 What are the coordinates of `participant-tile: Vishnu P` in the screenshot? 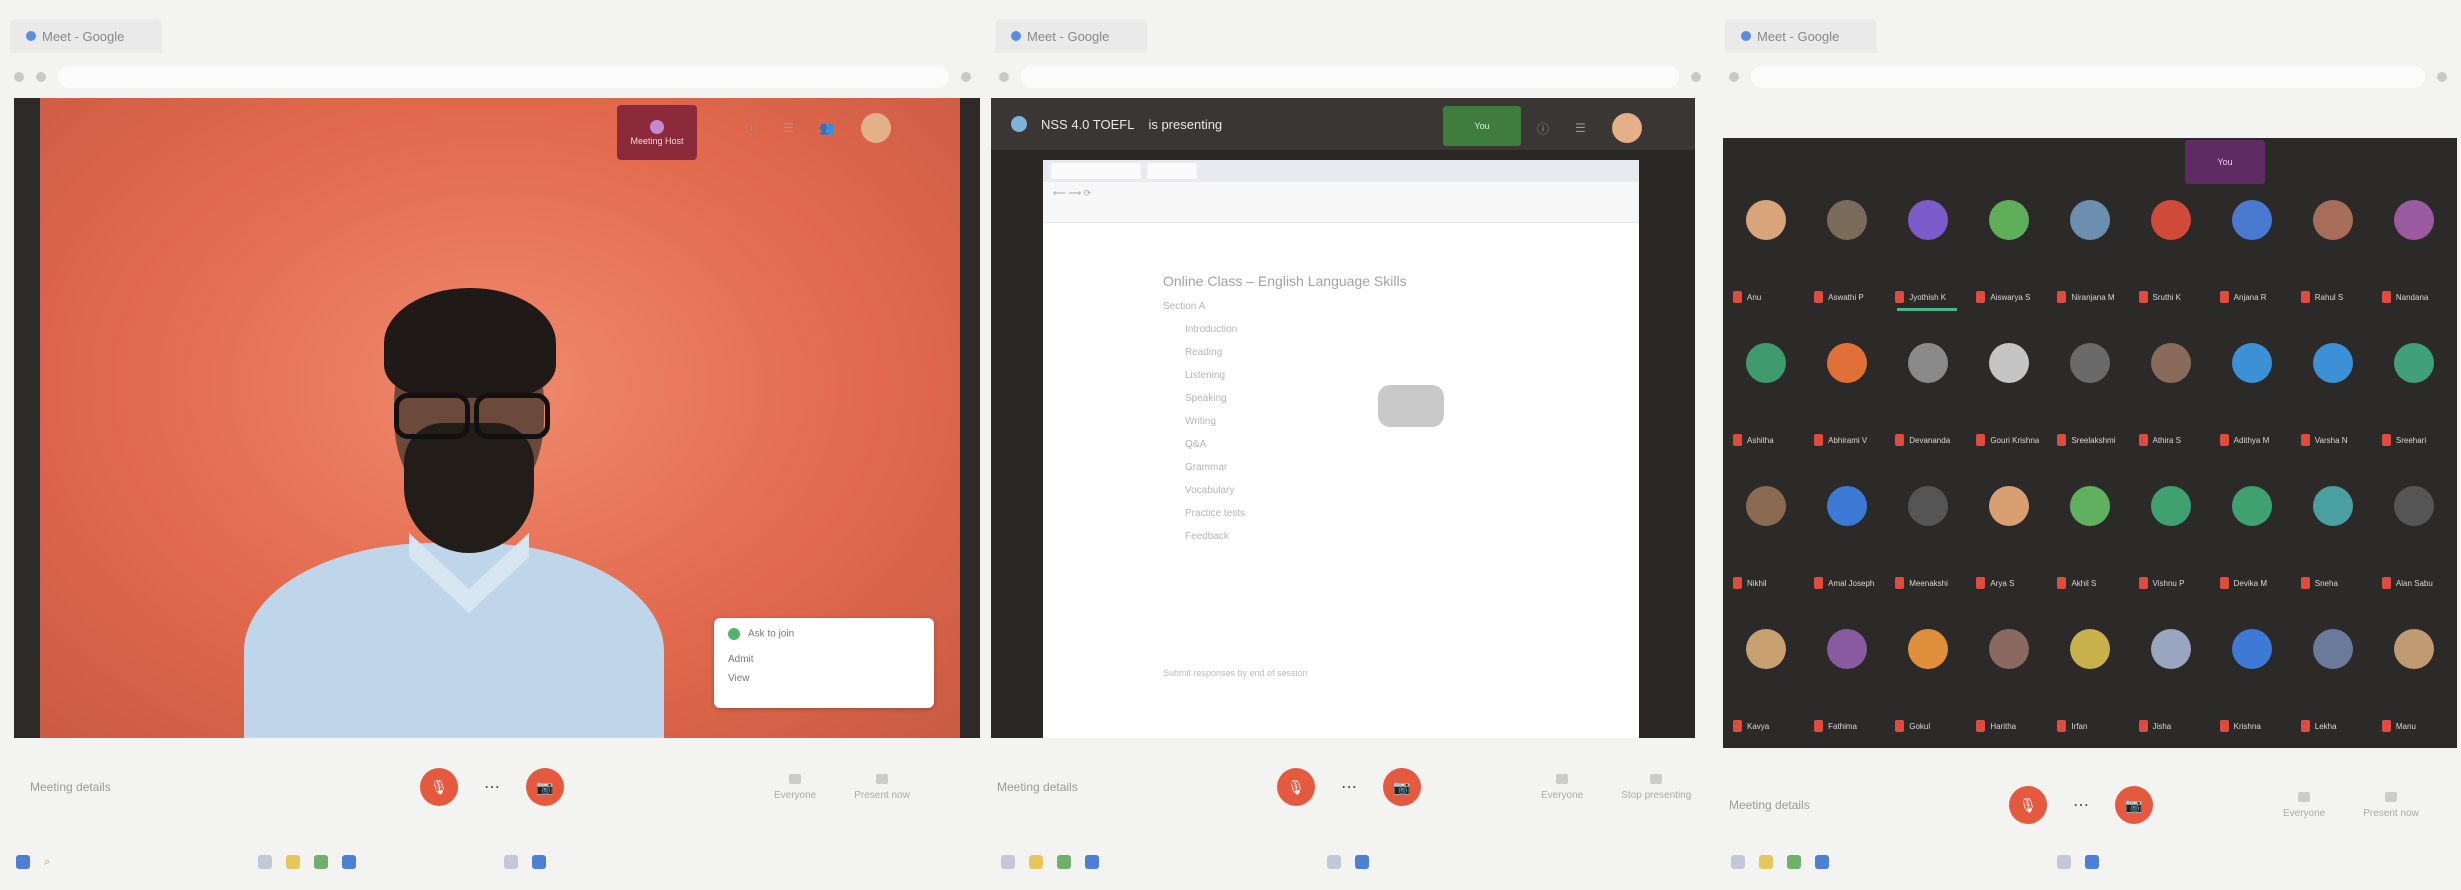 It's located at (2171, 532).